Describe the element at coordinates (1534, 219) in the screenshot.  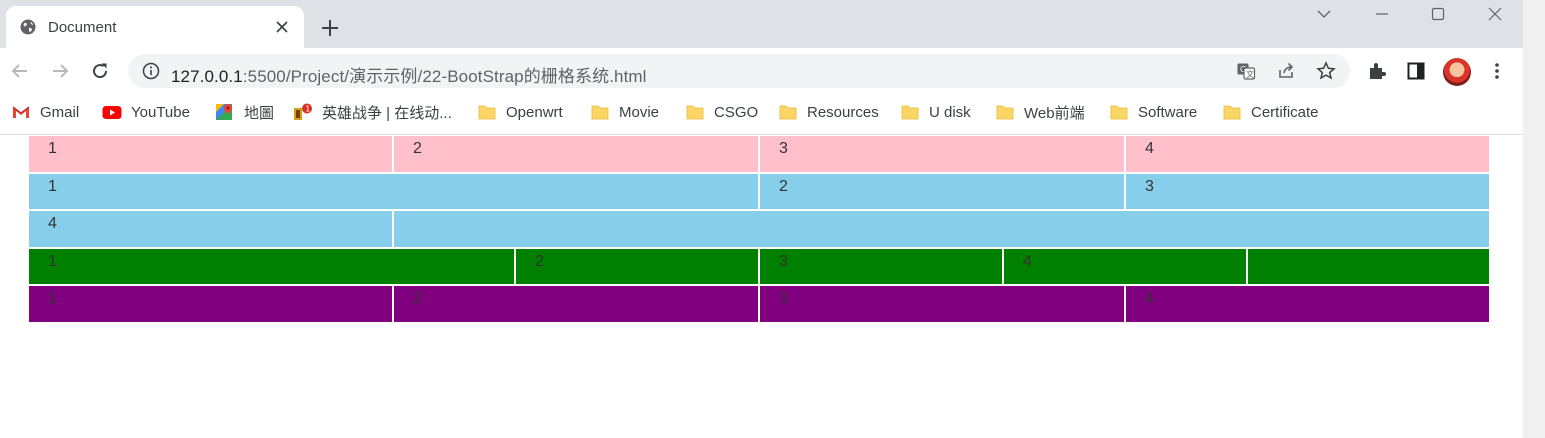
I see `window-edge` at that location.